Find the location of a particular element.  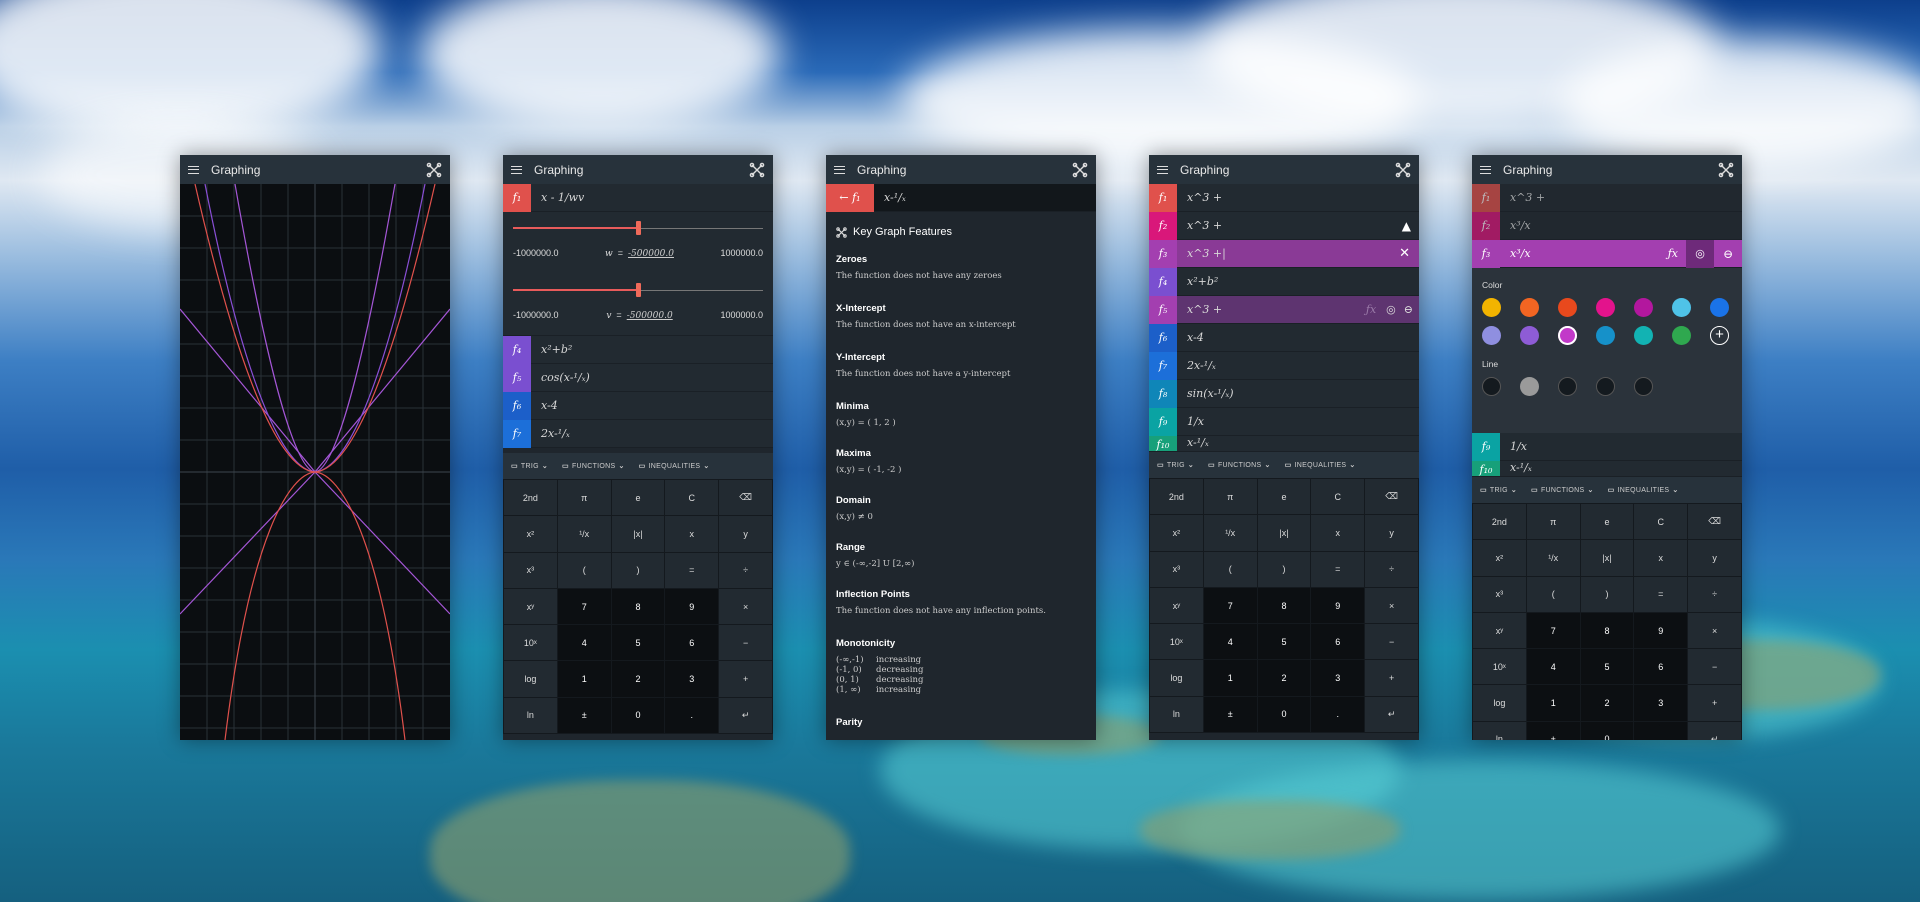

line-style-selected is located at coordinates (1529, 386).